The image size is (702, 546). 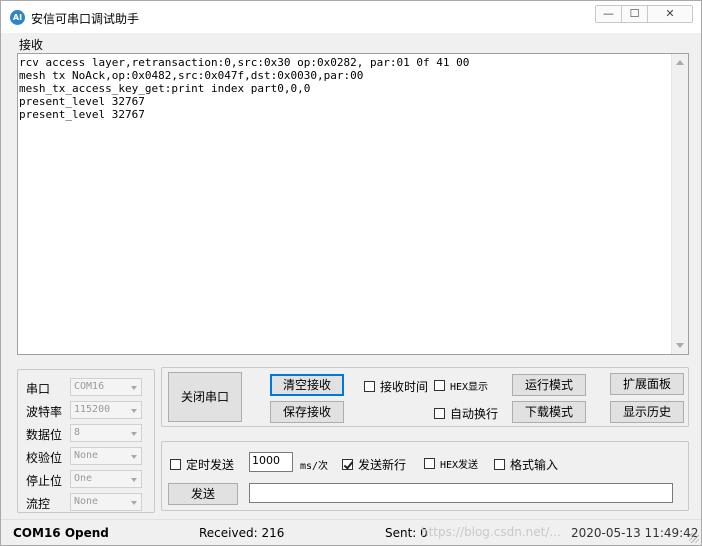 I want to click on app-logo-icon: AI, so click(x=17, y=17).